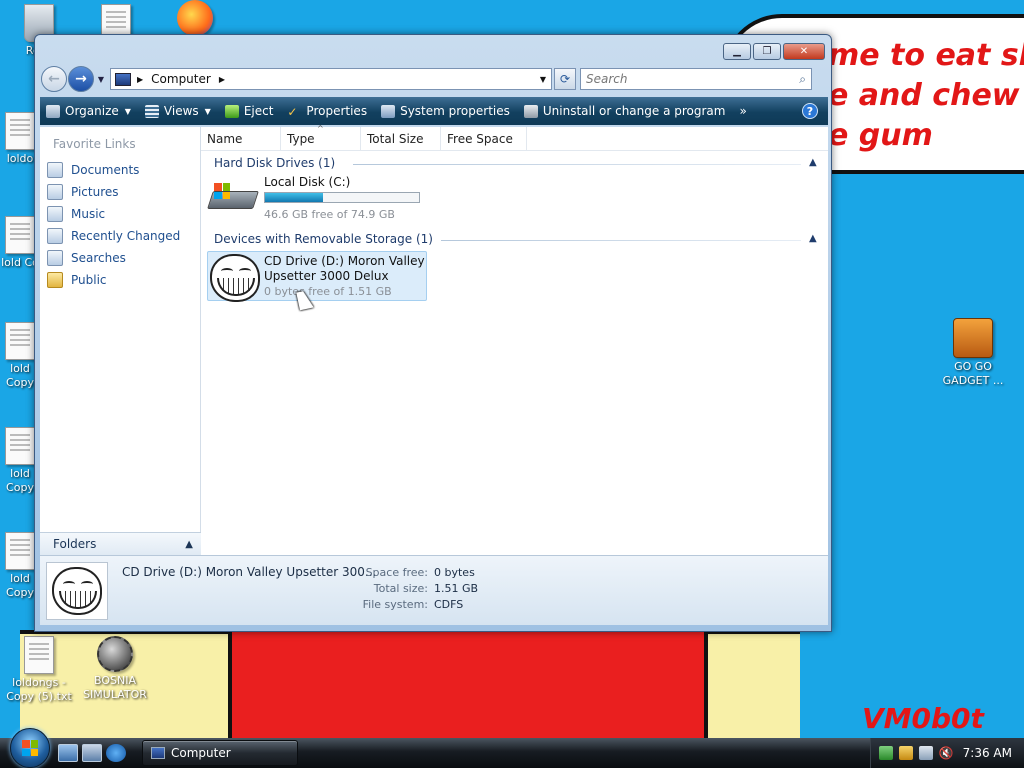 The height and width of the screenshot is (768, 1024). What do you see at coordinates (115, 654) in the screenshot?
I see `mine-icon` at bounding box center [115, 654].